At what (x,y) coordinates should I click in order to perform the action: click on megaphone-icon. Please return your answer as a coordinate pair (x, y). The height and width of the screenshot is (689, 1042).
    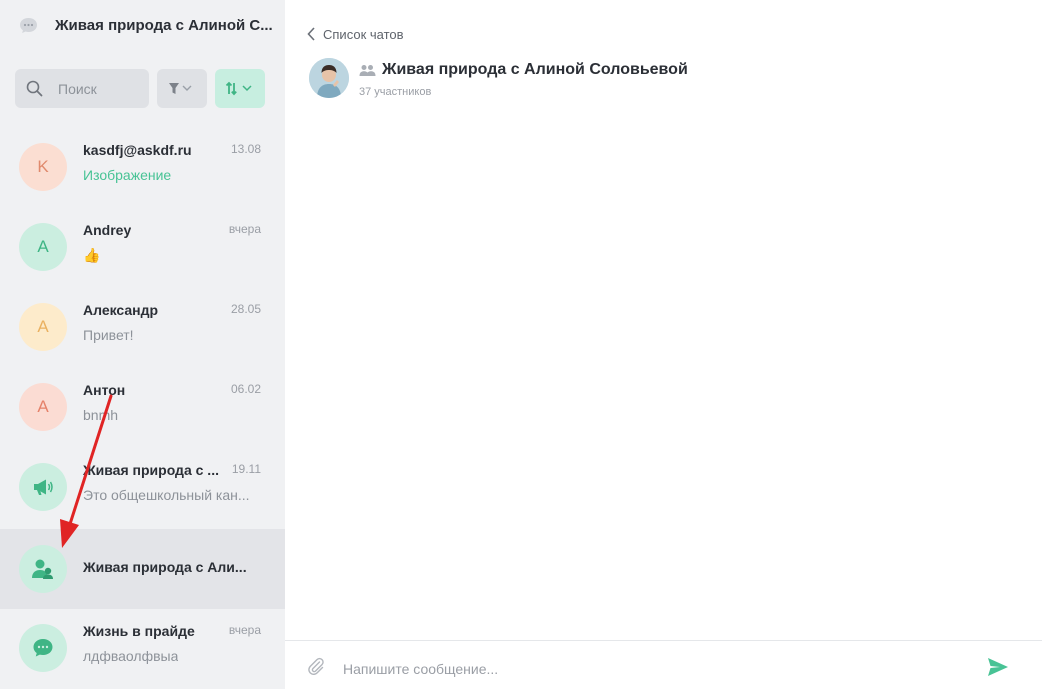
    Looking at the image, I should click on (43, 487).